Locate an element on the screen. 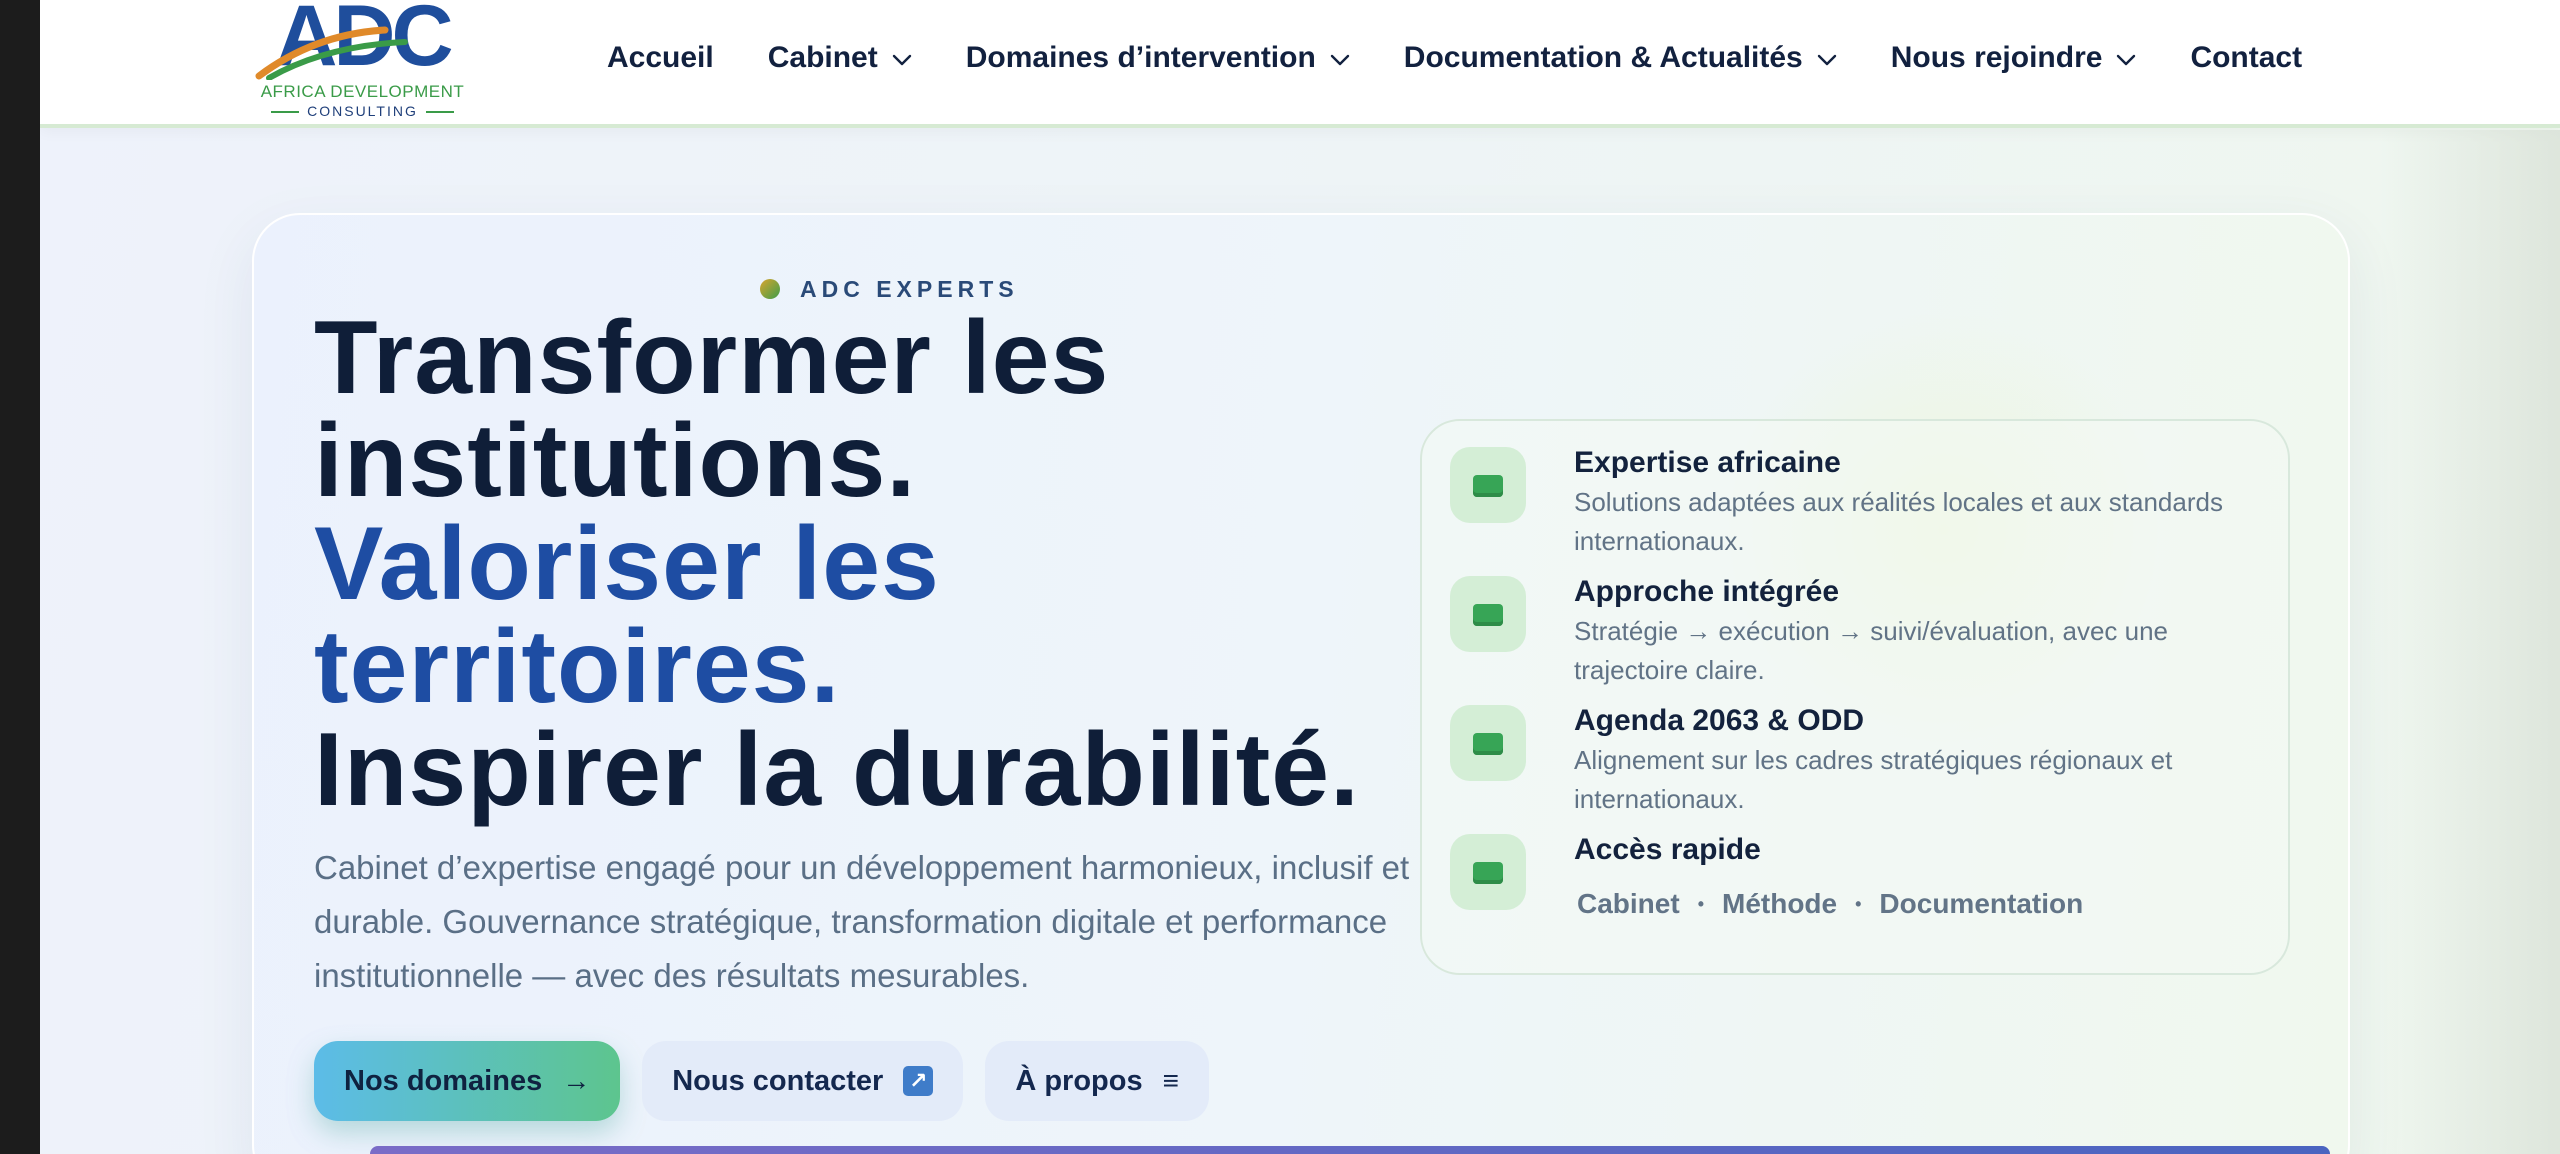 This screenshot has height=1154, width=2560. quick-link-documentation: Documentation is located at coordinates (1981, 904).